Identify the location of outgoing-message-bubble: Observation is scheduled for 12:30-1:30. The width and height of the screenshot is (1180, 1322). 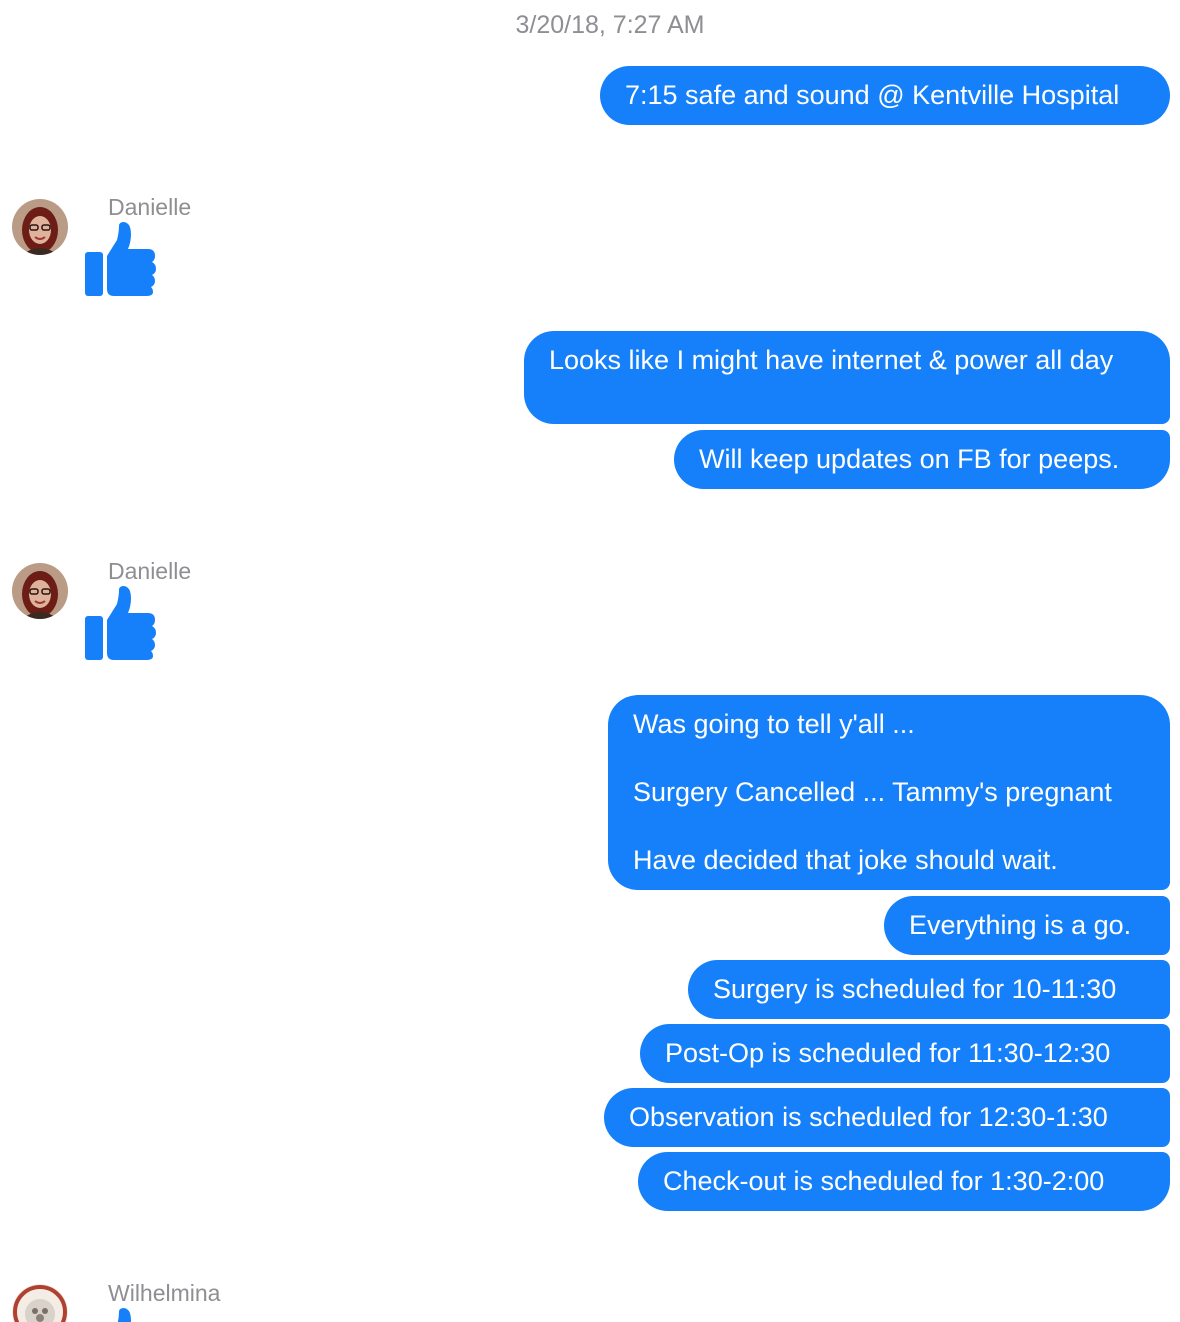
(887, 1117).